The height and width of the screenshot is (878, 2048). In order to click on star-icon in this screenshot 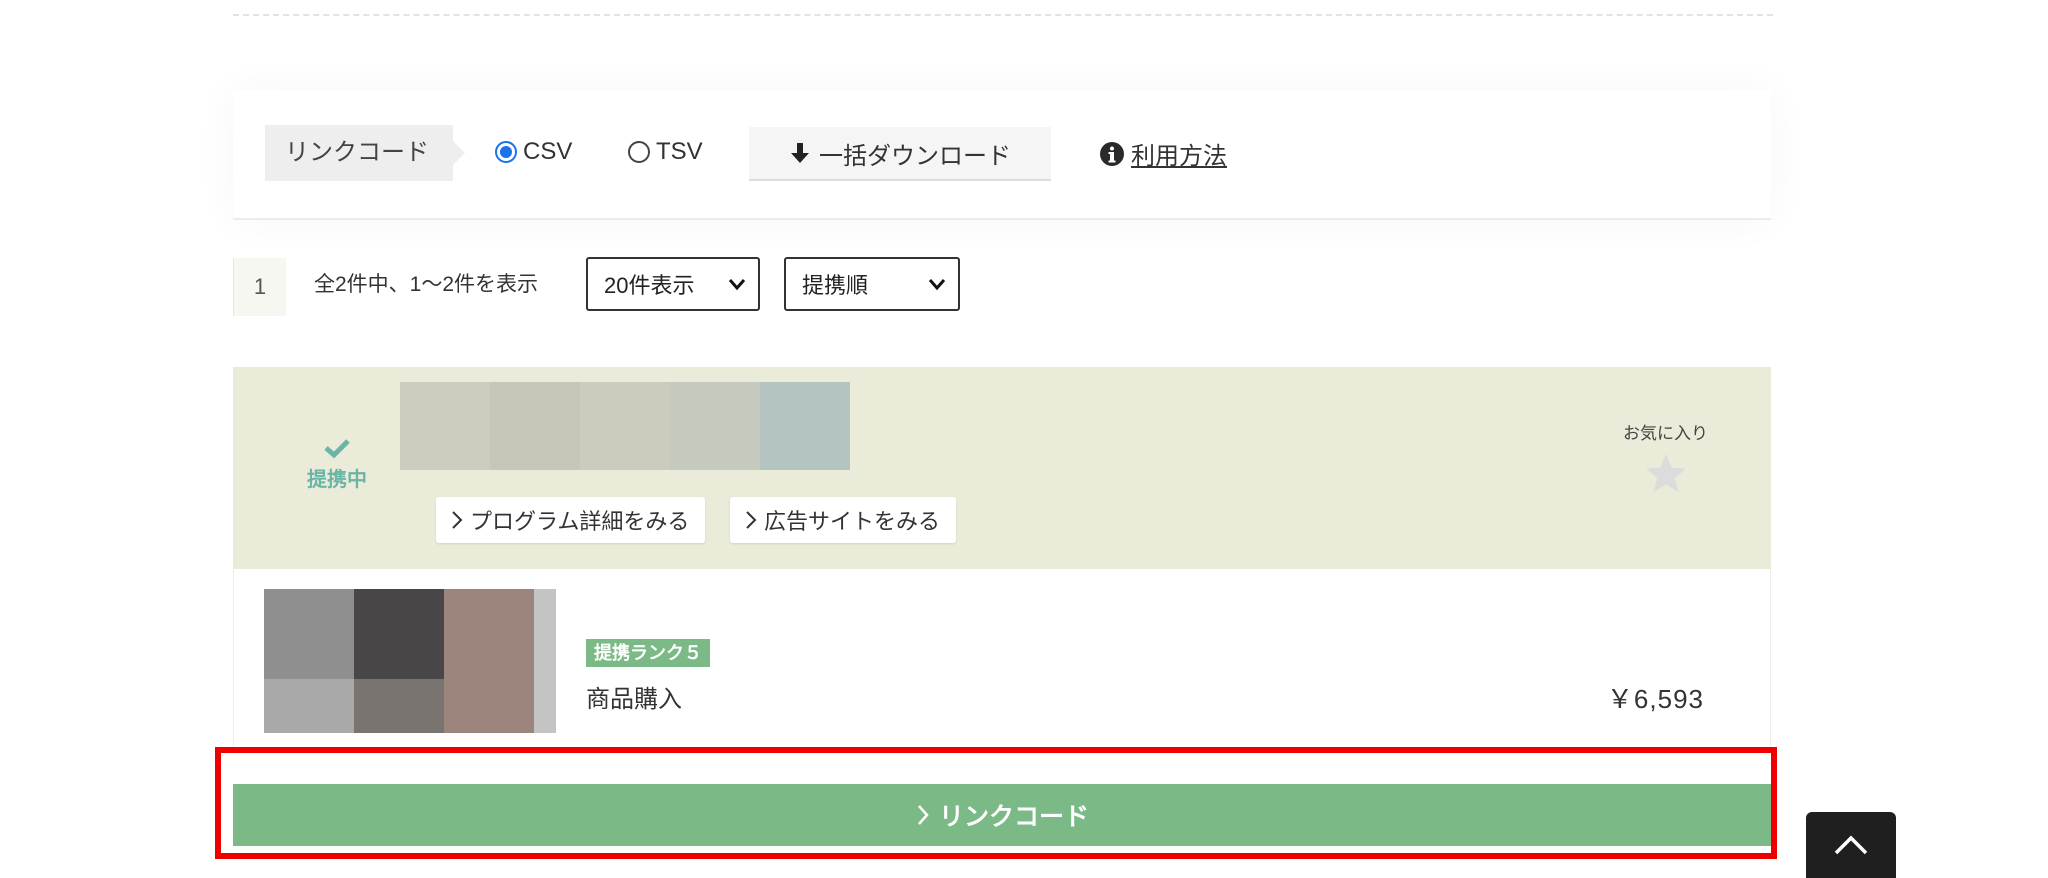, I will do `click(1666, 473)`.